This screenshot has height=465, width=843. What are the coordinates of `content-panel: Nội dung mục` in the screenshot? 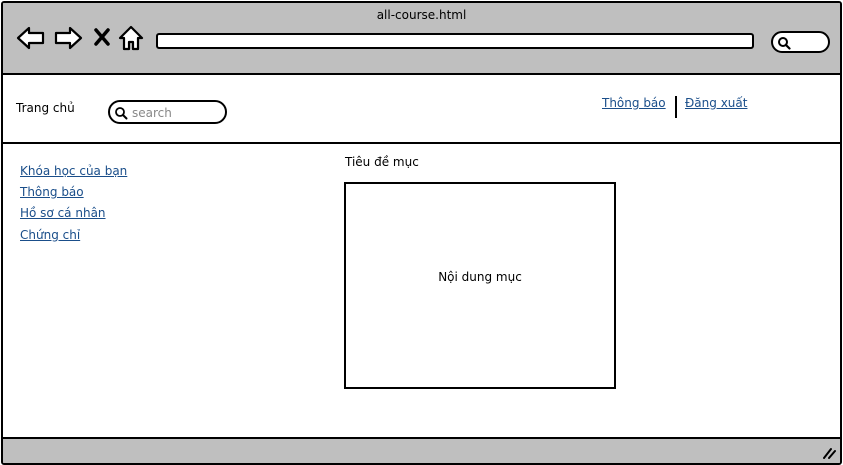 It's located at (480, 285).